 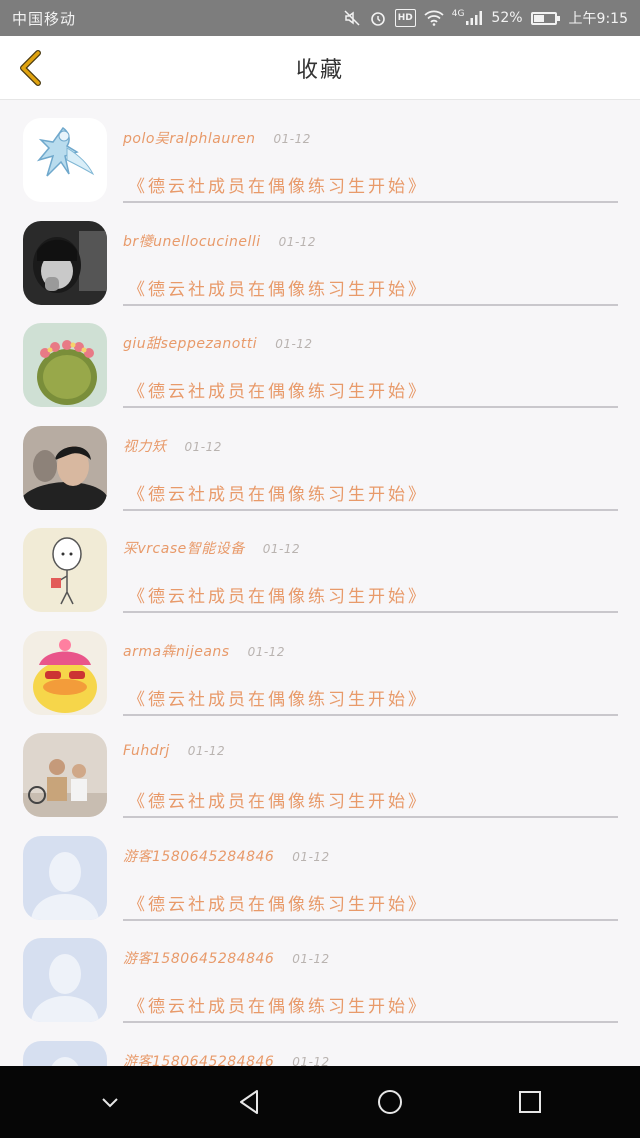 I want to click on app-header: 收藏, so click(x=320, y=68).